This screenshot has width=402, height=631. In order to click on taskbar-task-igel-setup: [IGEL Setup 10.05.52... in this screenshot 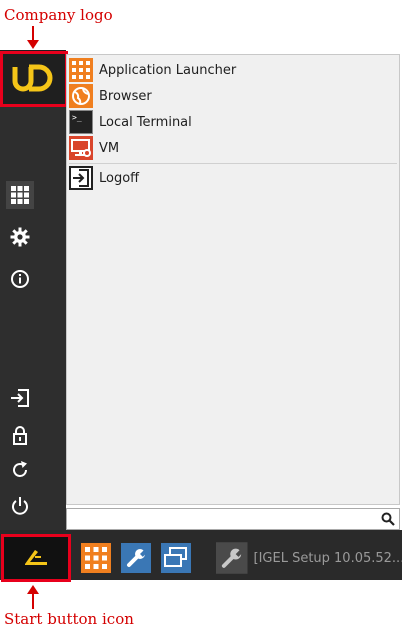, I will do `click(309, 558)`.